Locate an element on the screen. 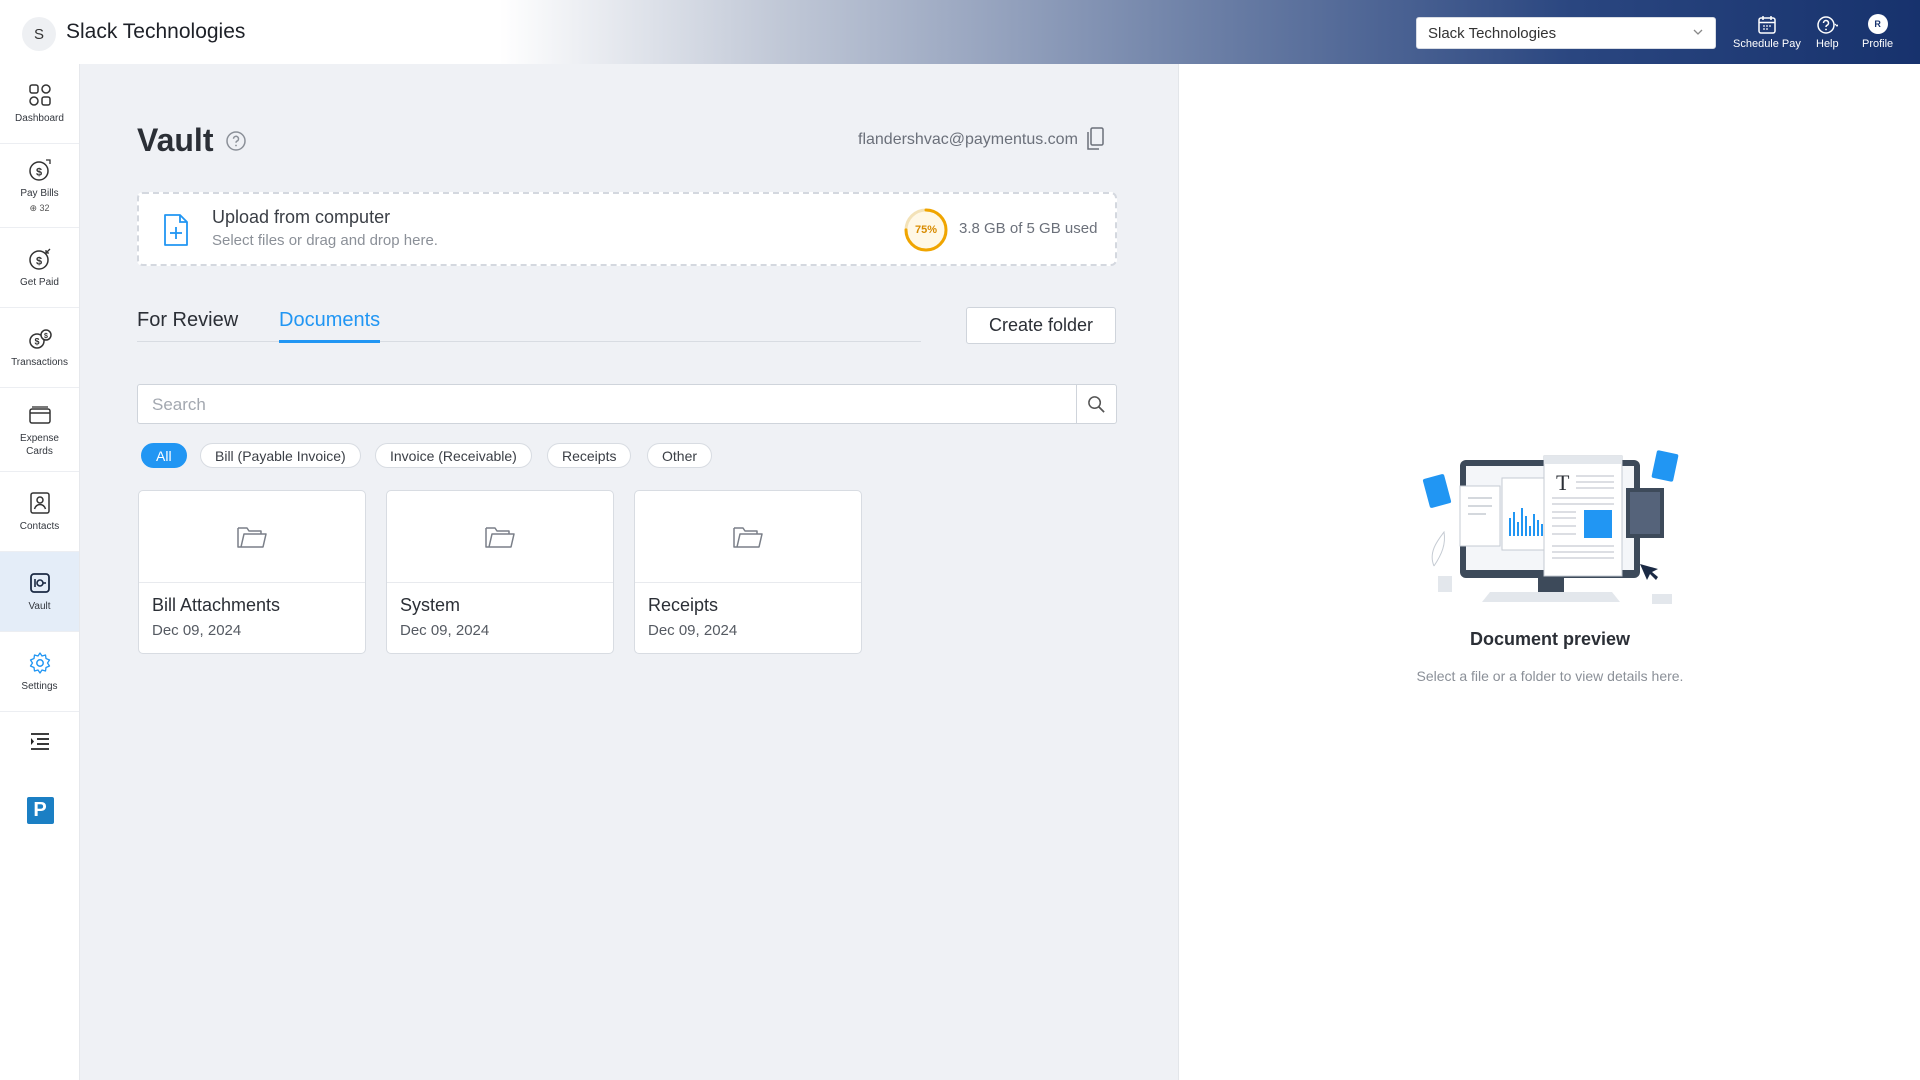 Image resolution: width=1920 pixels, height=1080 pixels. upload-title: Upload from computer is located at coordinates (301, 217).